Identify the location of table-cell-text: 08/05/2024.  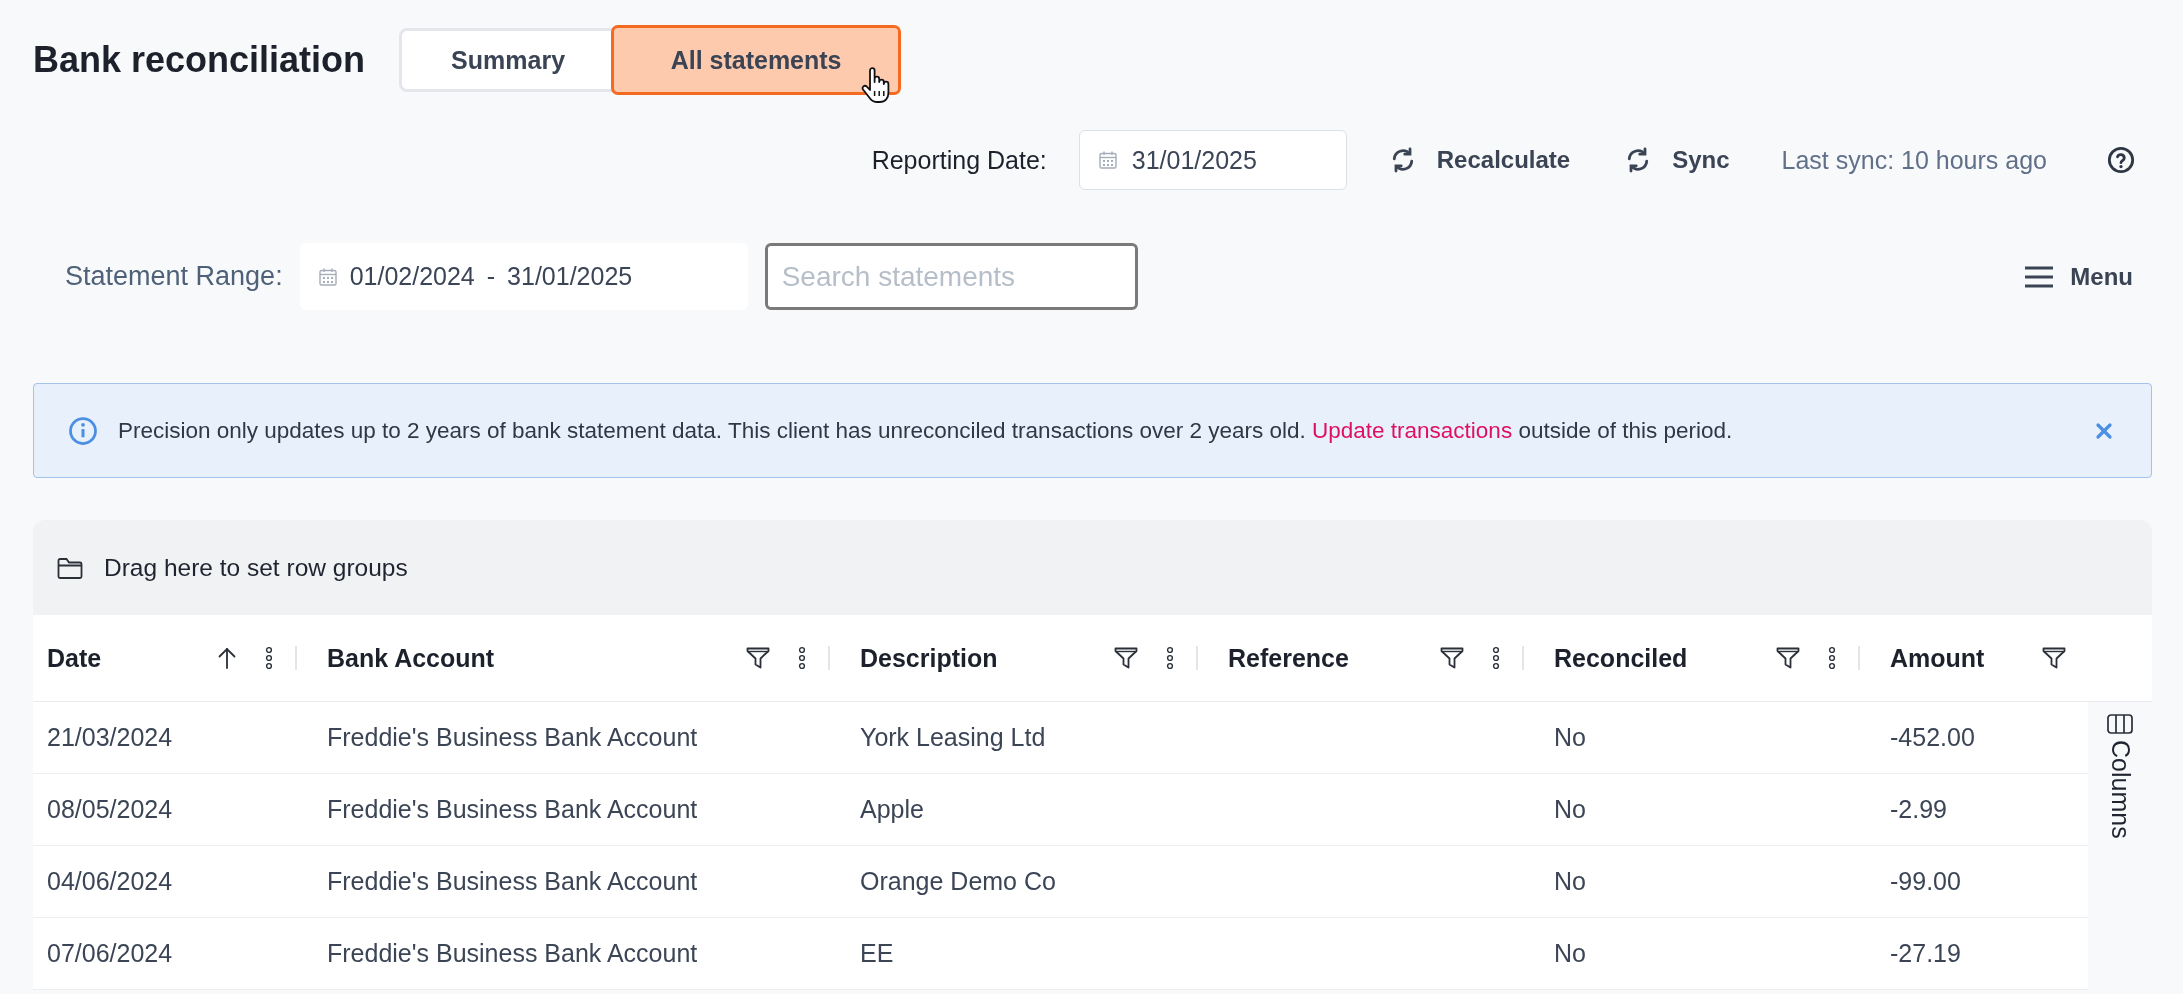
(110, 809).